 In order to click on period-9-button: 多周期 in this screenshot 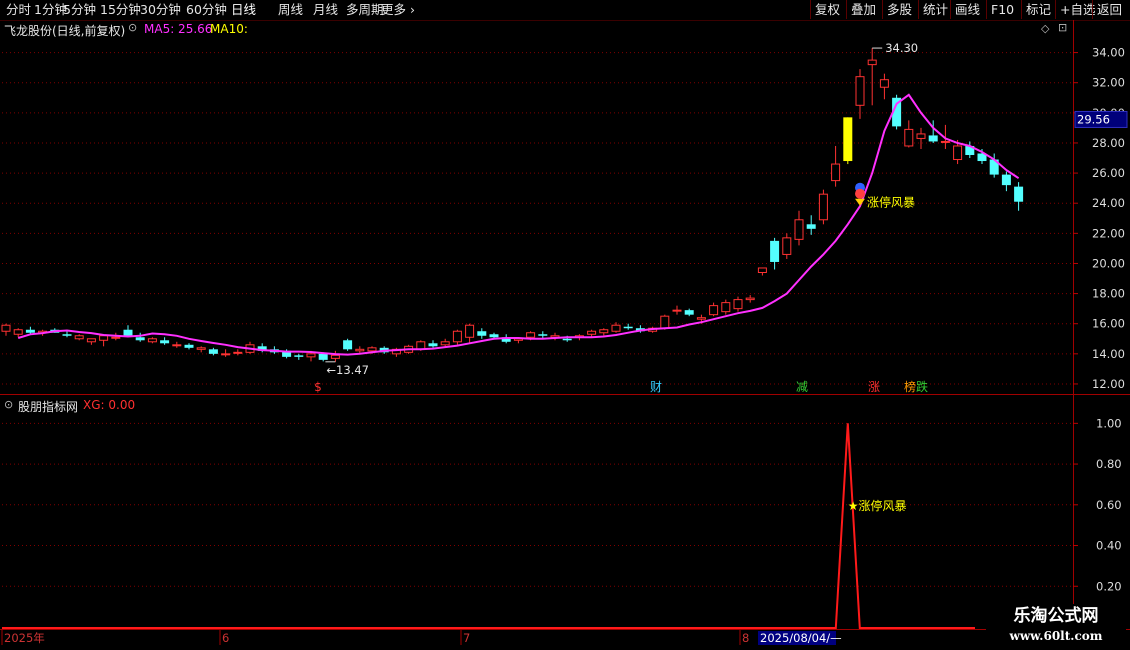, I will do `click(365, 10)`.